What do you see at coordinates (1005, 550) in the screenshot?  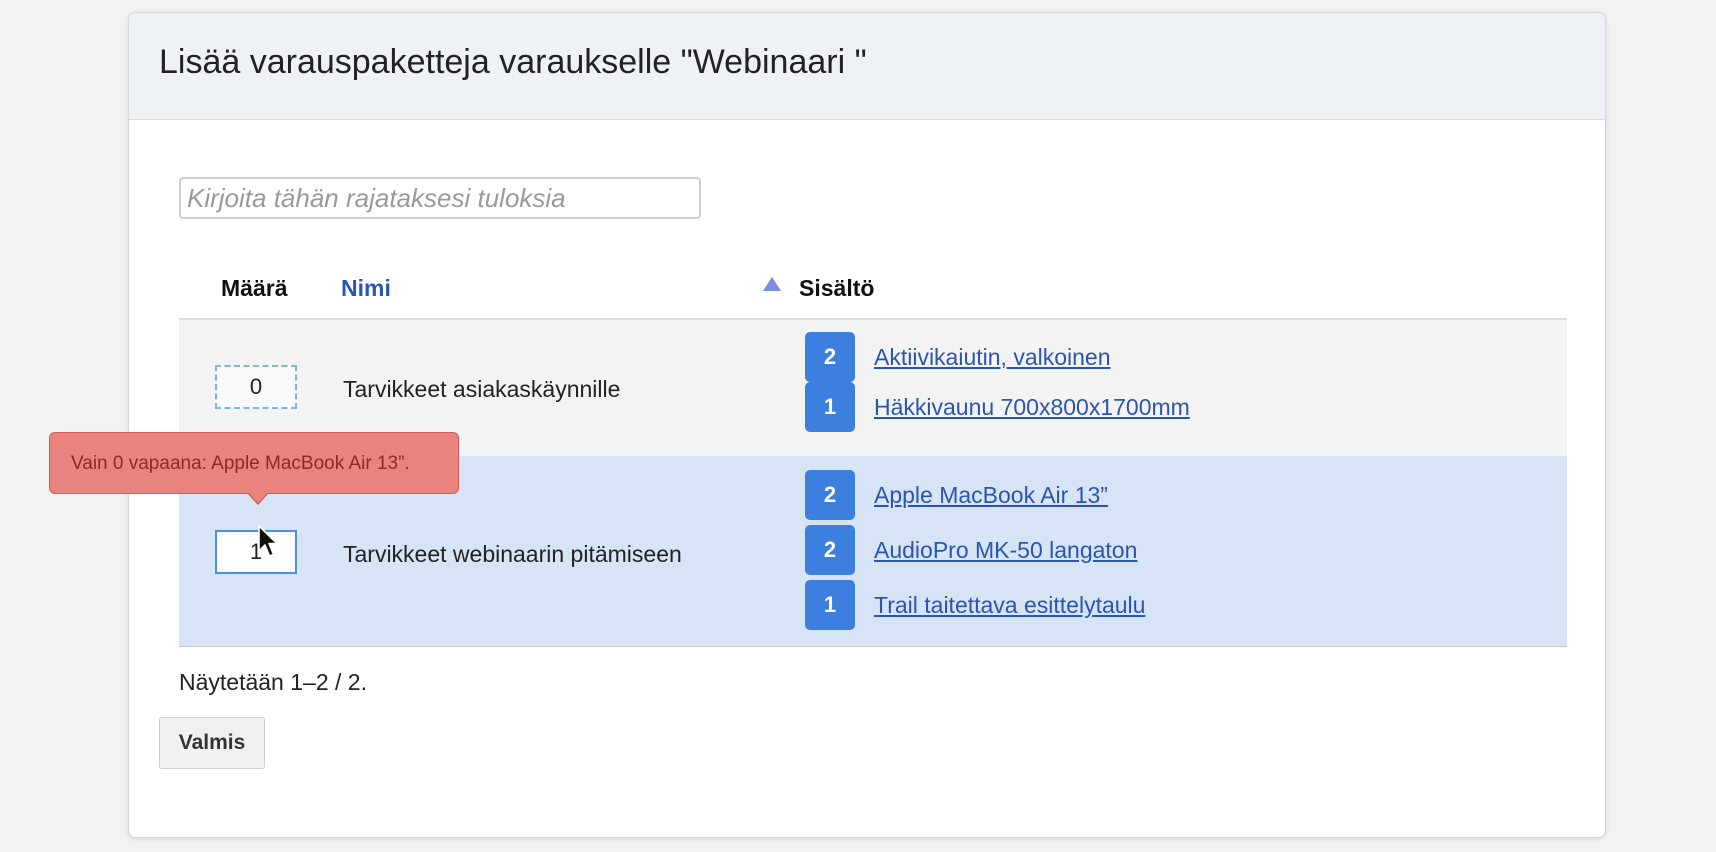 I see `item-link: AudioPro MK-50 langaton` at bounding box center [1005, 550].